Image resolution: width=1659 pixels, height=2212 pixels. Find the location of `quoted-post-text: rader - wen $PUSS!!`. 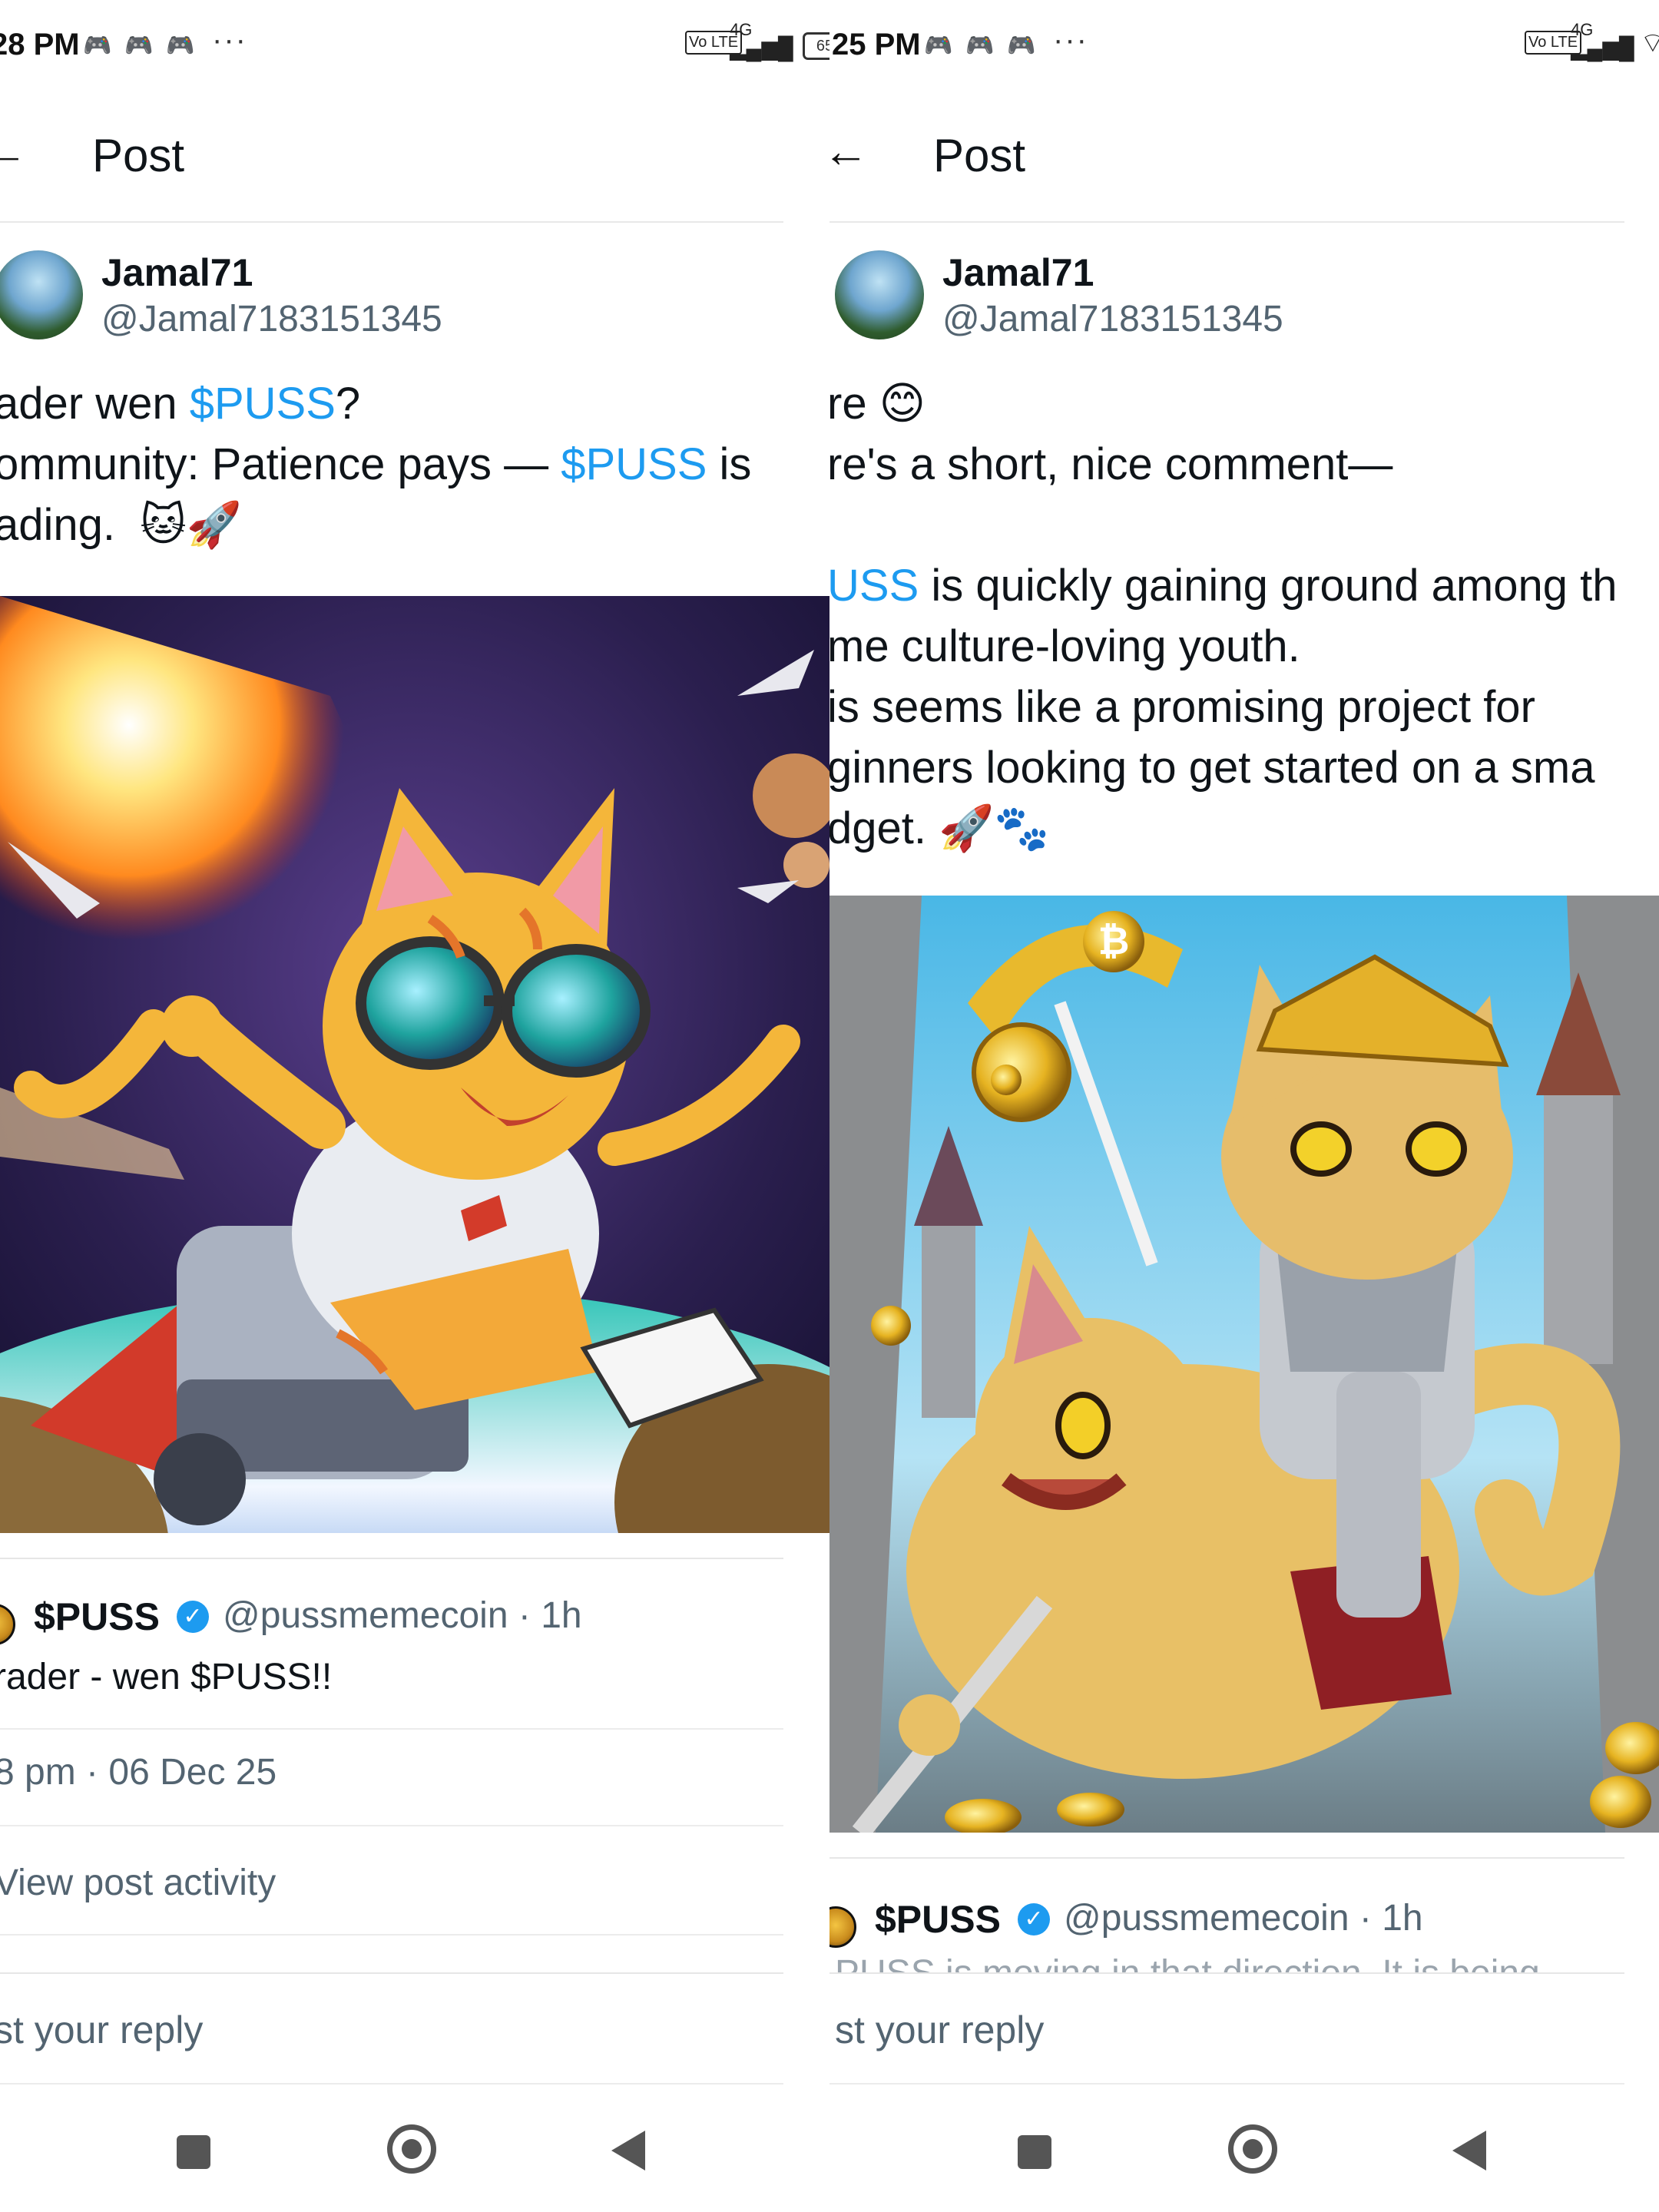

quoted-post-text: rader - wen $PUSS!! is located at coordinates (166, 1677).